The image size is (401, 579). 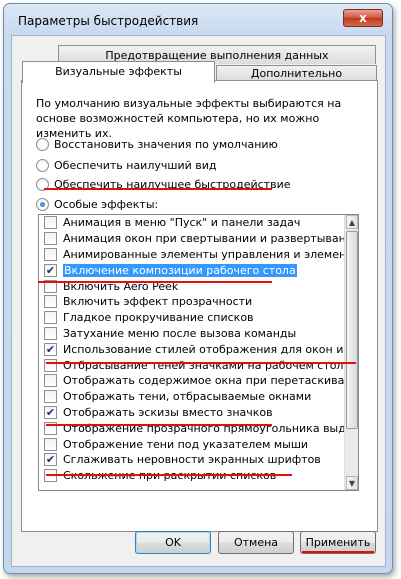 I want to click on close-button: x, so click(x=363, y=18).